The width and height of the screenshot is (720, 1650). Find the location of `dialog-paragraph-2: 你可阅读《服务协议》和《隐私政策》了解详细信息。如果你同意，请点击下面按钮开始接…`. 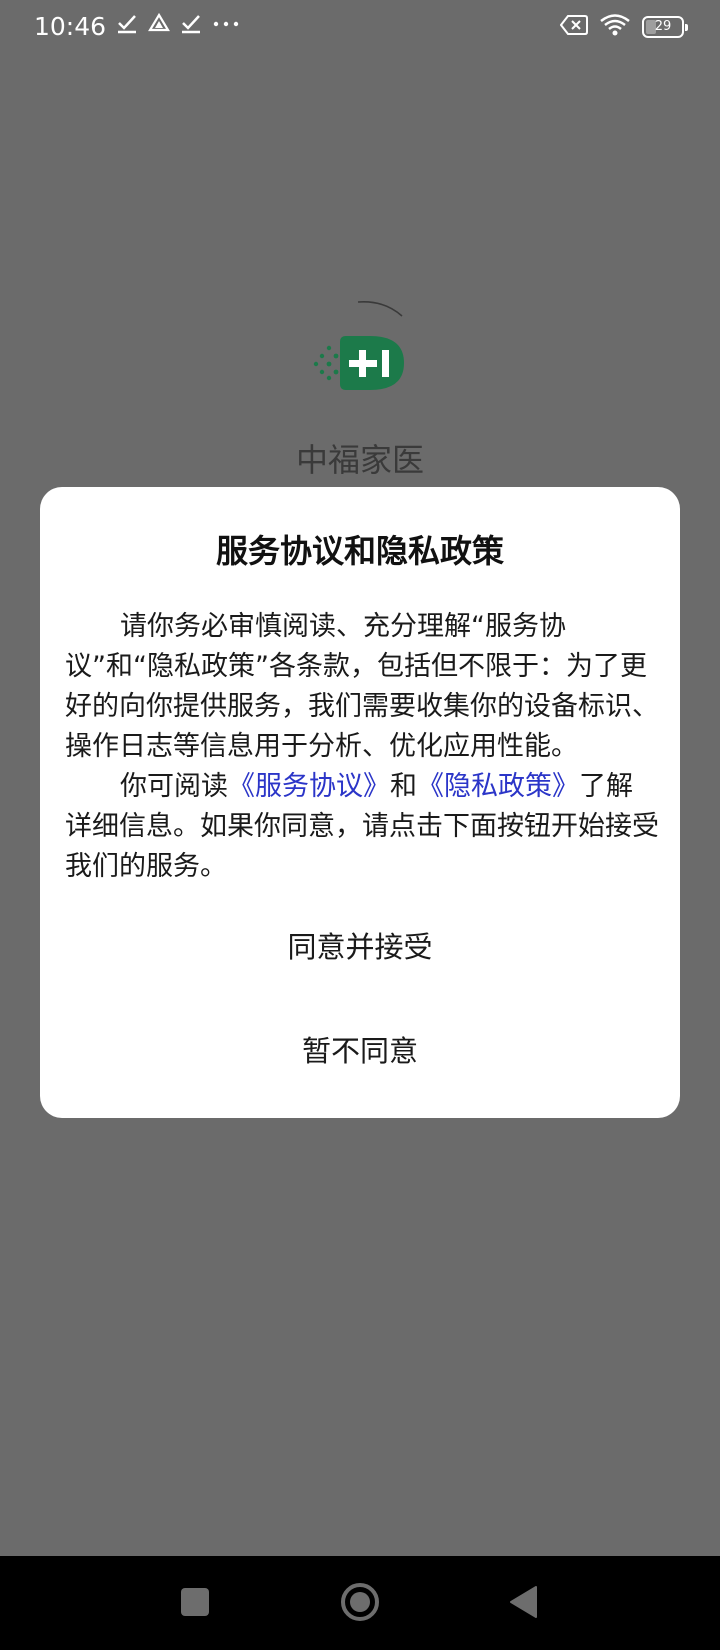

dialog-paragraph-2: 你可阅读《服务协议》和《隐私政策》了解详细信息。如果你同意，请点击下面按钮开始接… is located at coordinates (362, 827).